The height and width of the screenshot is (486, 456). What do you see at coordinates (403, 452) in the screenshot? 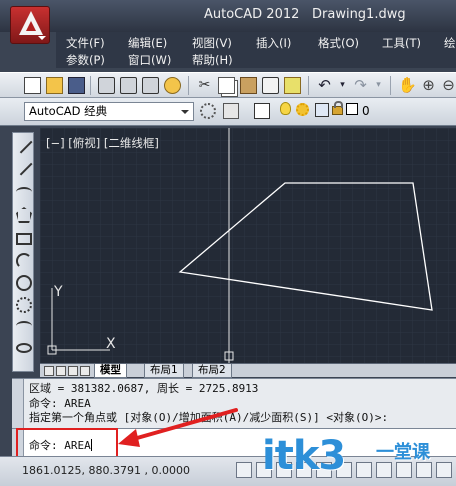
I see `watermark-subtext: 一堂课` at bounding box center [403, 452].